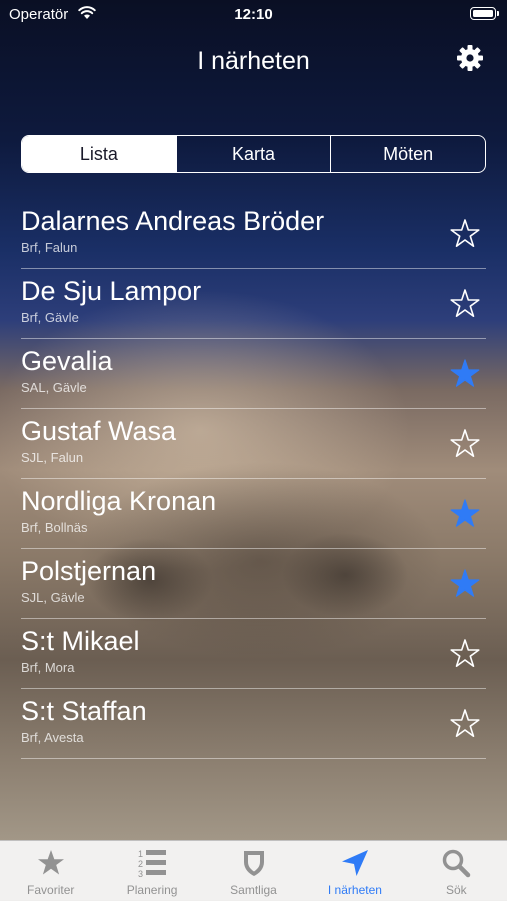  What do you see at coordinates (111, 291) in the screenshot?
I see `lodge-name: De Sju Lampor` at bounding box center [111, 291].